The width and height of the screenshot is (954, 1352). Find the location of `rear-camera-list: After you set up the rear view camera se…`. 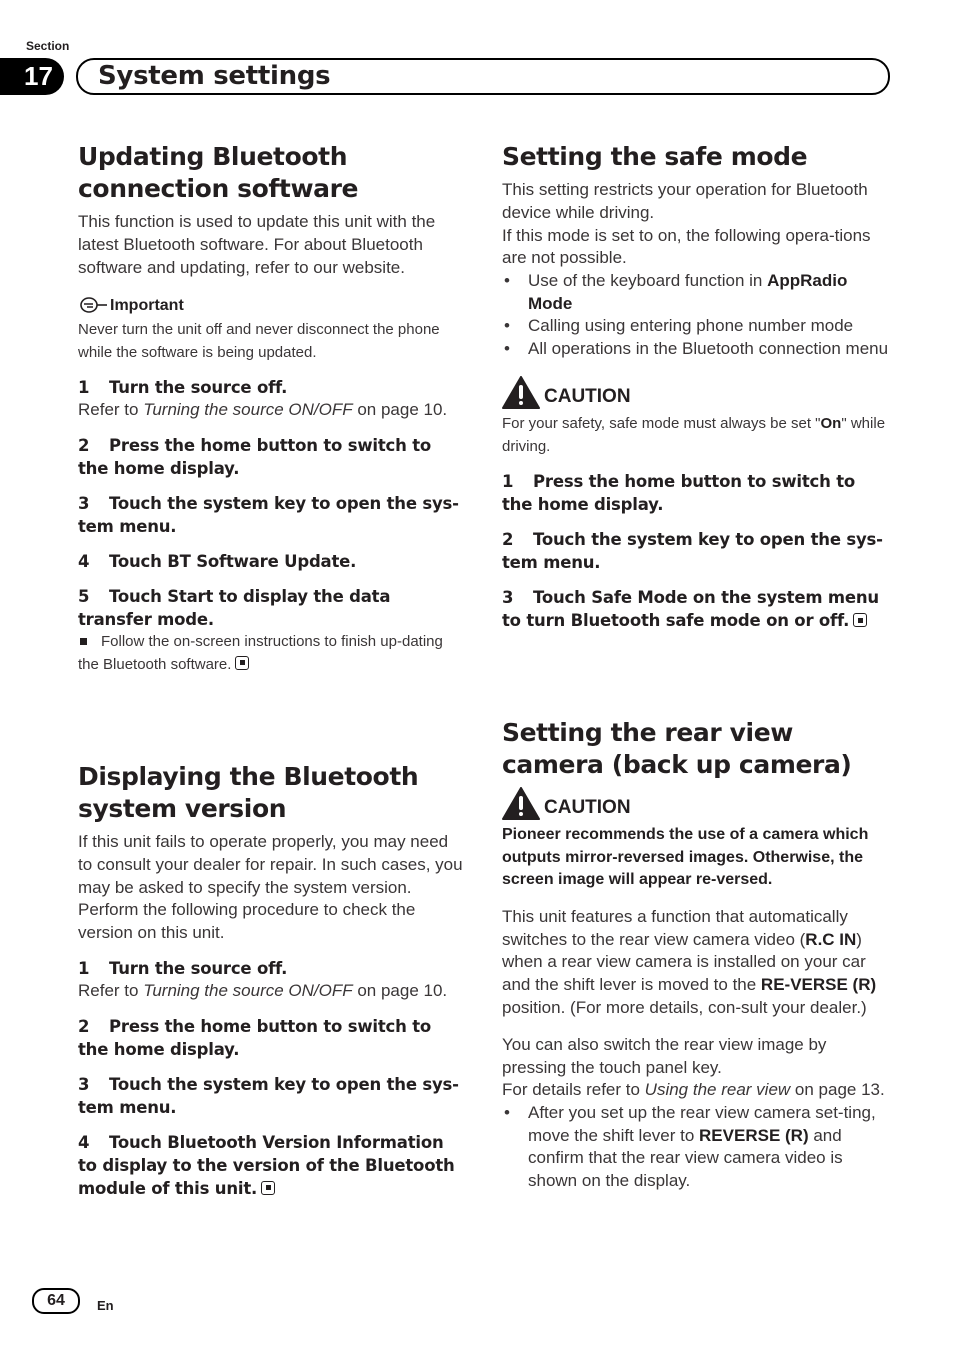

rear-camera-list: After you set up the rear view camera se… is located at coordinates (696, 1147).